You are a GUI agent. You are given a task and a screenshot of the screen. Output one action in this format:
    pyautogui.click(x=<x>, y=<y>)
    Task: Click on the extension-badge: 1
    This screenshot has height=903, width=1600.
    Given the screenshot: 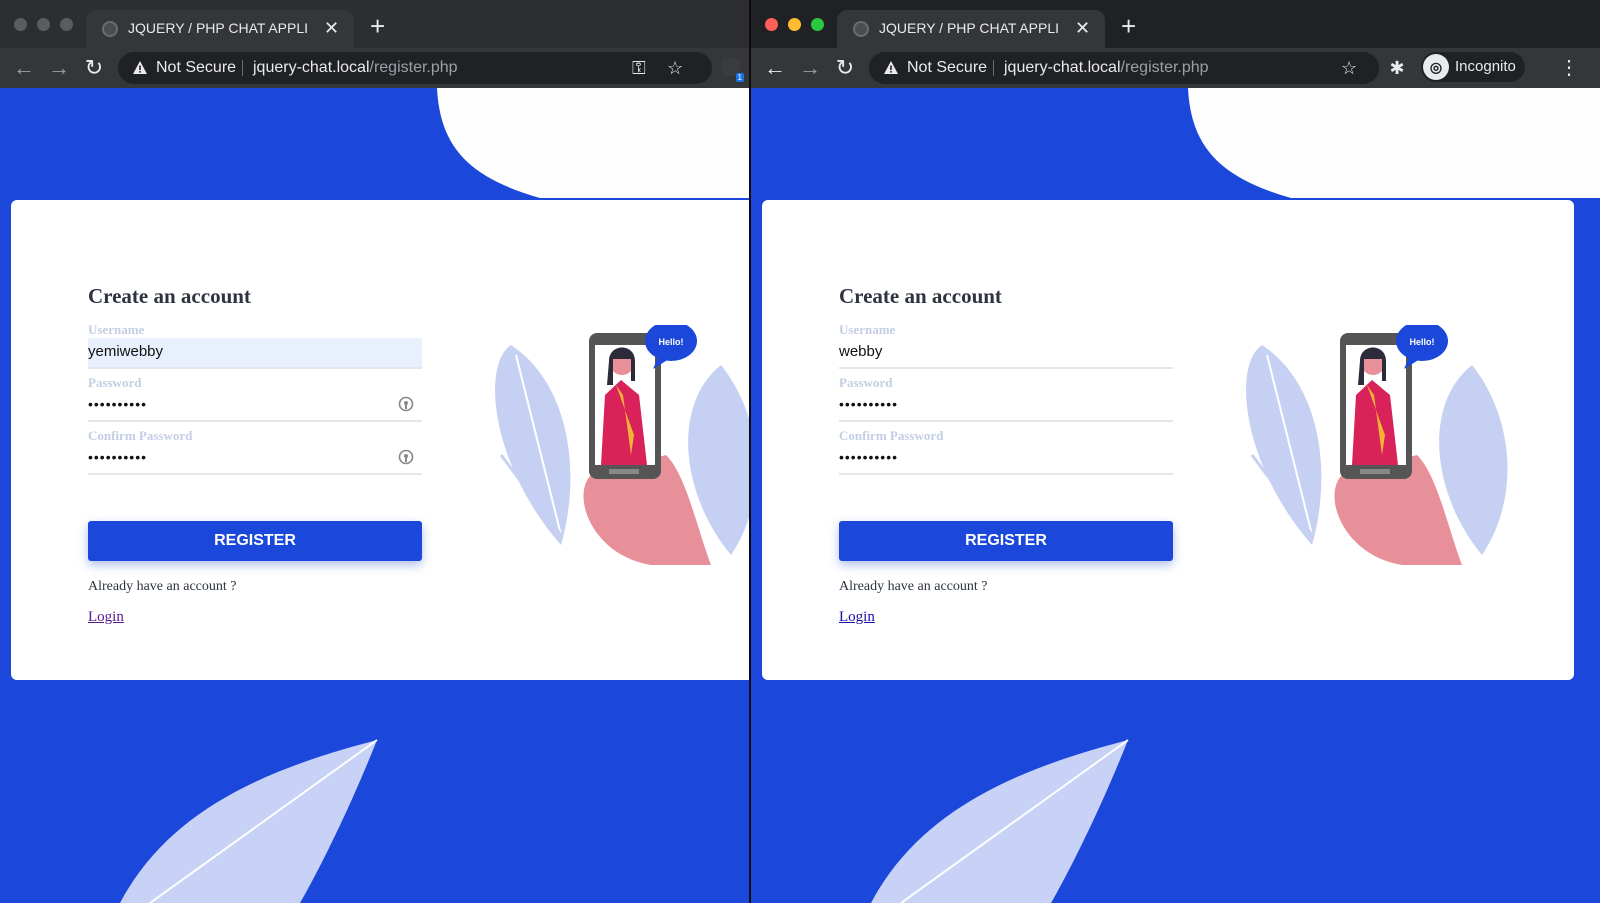 What is the action you would take?
    pyautogui.click(x=739, y=77)
    